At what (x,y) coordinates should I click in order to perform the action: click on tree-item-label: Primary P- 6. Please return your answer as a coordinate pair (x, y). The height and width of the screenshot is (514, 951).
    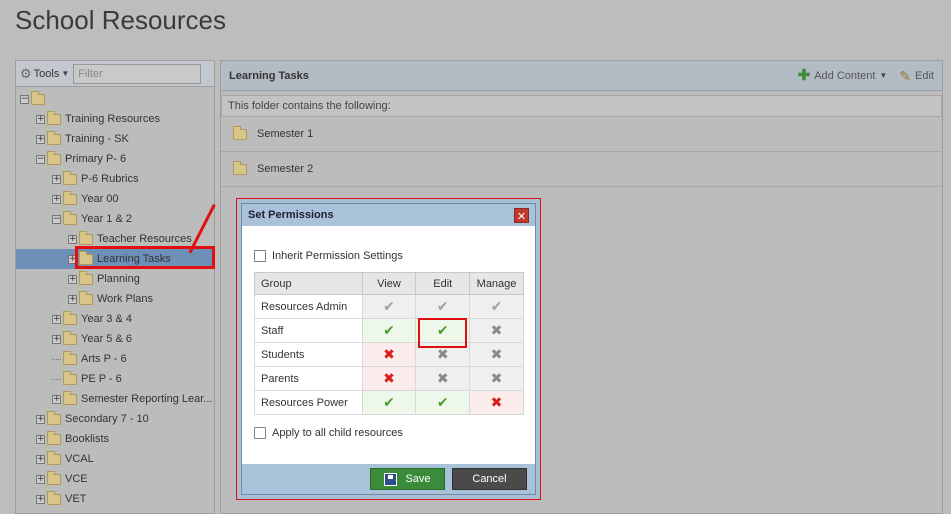
    Looking at the image, I should click on (96, 159).